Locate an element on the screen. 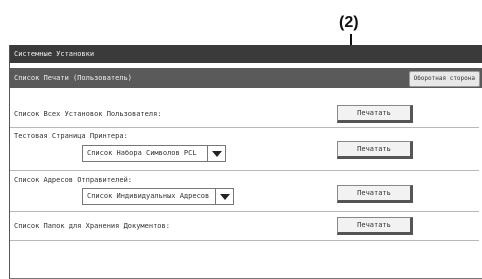  test-page-select-value: Список Набора Символов PCL is located at coordinates (142, 153).